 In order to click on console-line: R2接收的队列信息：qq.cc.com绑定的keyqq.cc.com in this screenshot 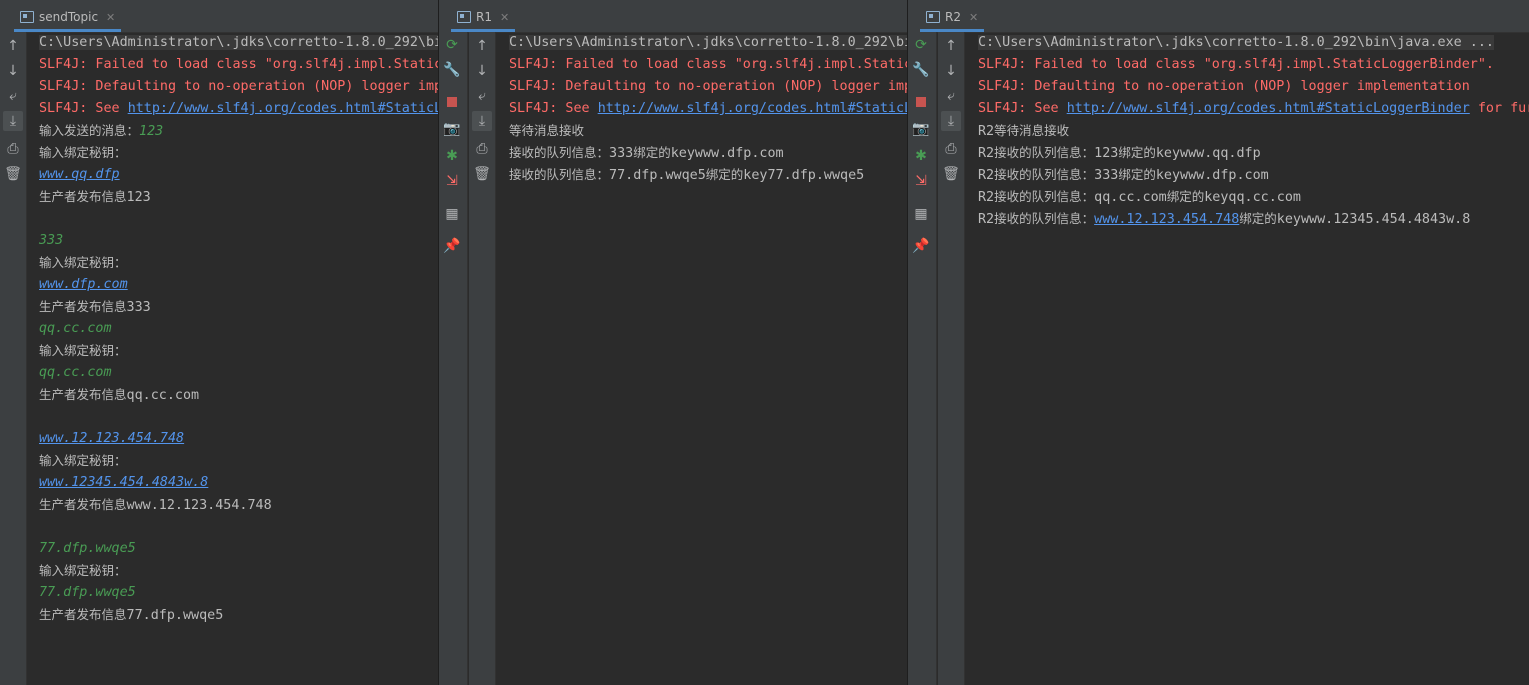, I will do `click(1247, 197)`.